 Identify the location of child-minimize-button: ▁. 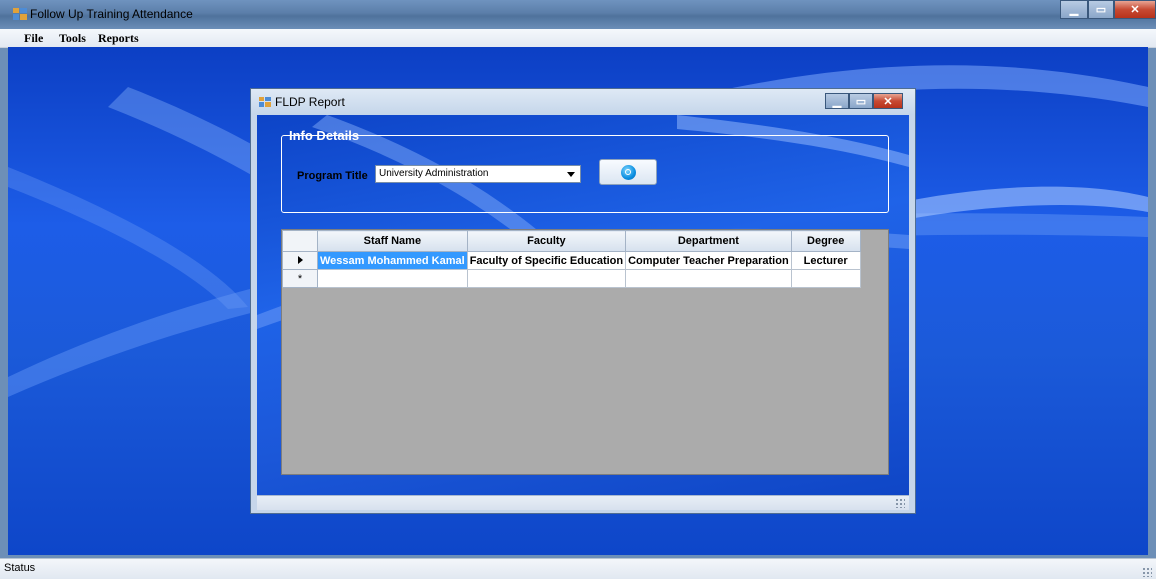
(837, 101).